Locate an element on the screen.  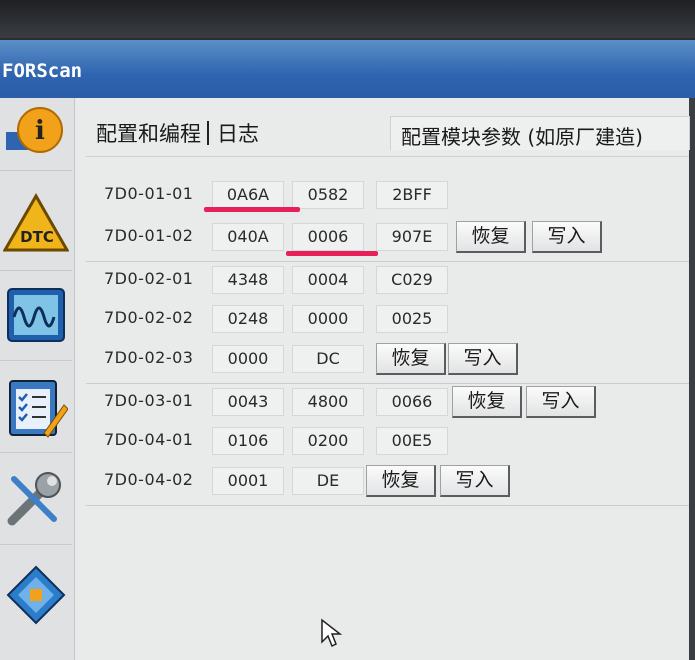
table-row: 7D0-04-02 0001 DE 恢复 写入 is located at coordinates (387, 482).